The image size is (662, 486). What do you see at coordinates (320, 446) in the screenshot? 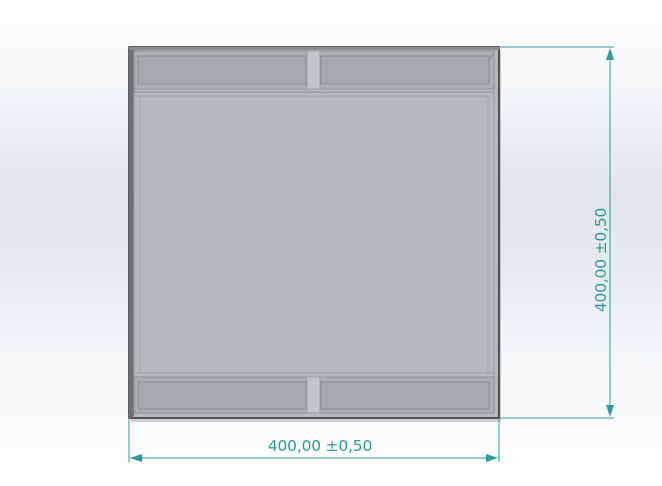
I see `horizontal-dimension-text: 400,00 ±0,50` at bounding box center [320, 446].